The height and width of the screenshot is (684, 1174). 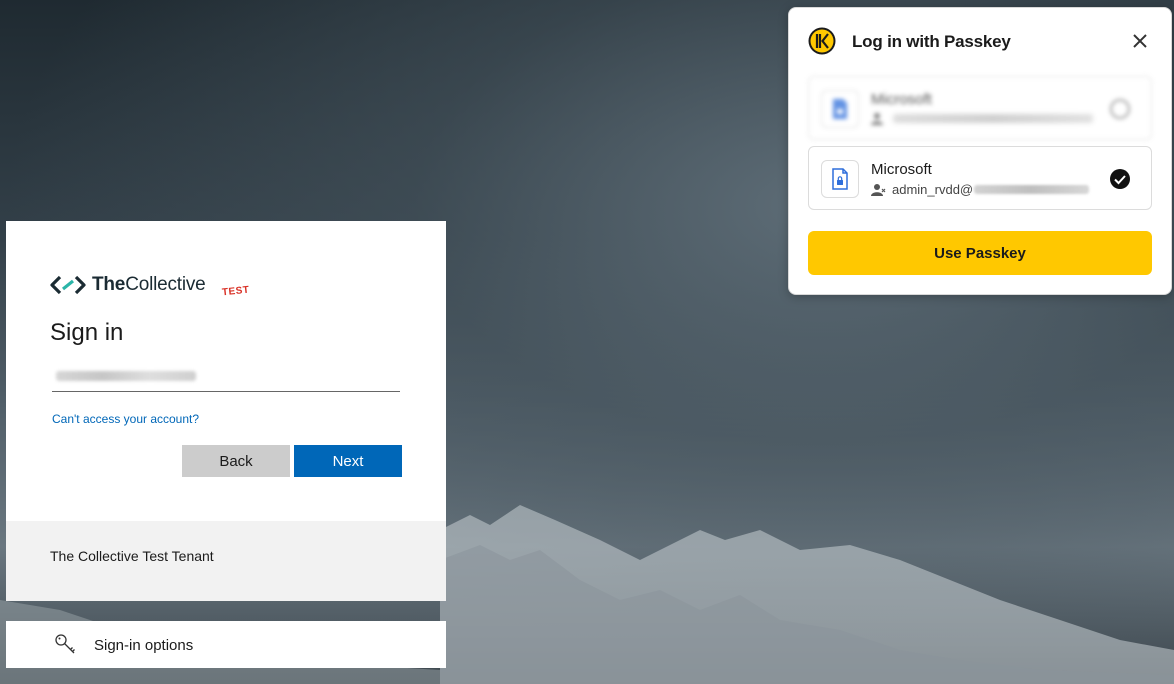 I want to click on signin-options-label: Sign-in options, so click(x=144, y=645).